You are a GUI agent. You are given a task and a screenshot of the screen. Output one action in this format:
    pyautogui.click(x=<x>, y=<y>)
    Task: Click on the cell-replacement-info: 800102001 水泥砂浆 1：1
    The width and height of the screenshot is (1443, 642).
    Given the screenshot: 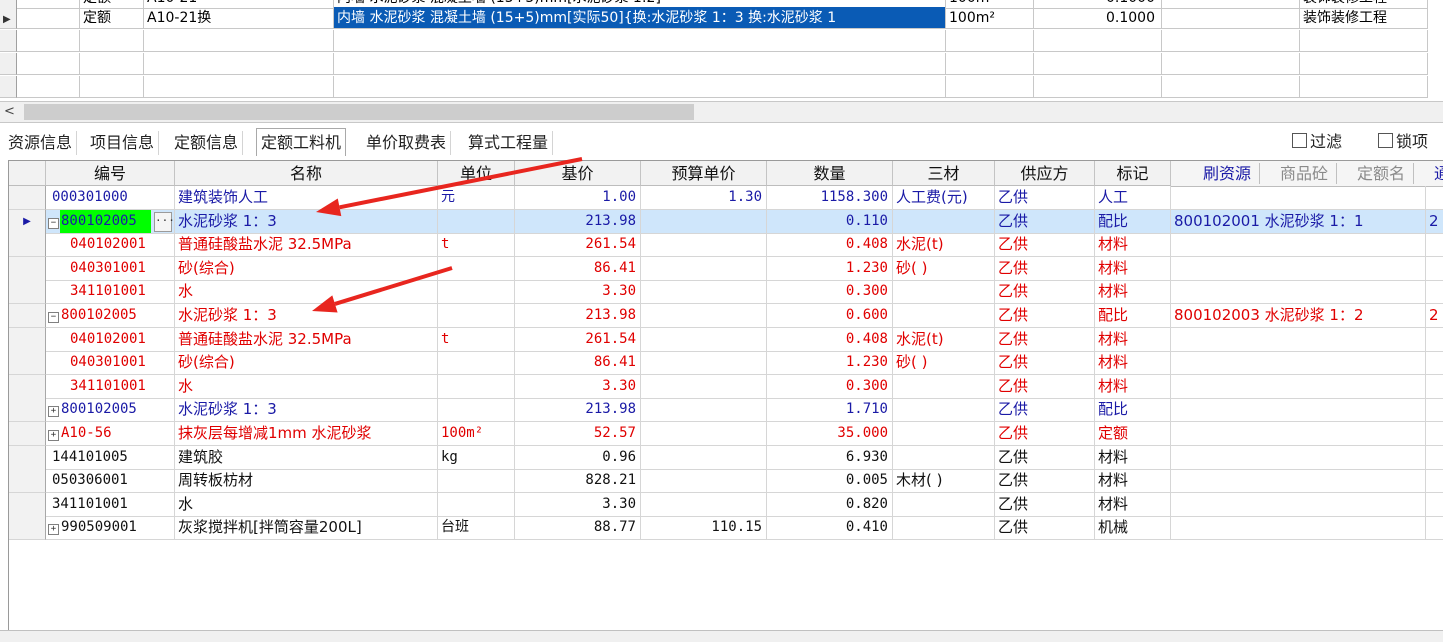 What is the action you would take?
    pyautogui.click(x=1298, y=221)
    